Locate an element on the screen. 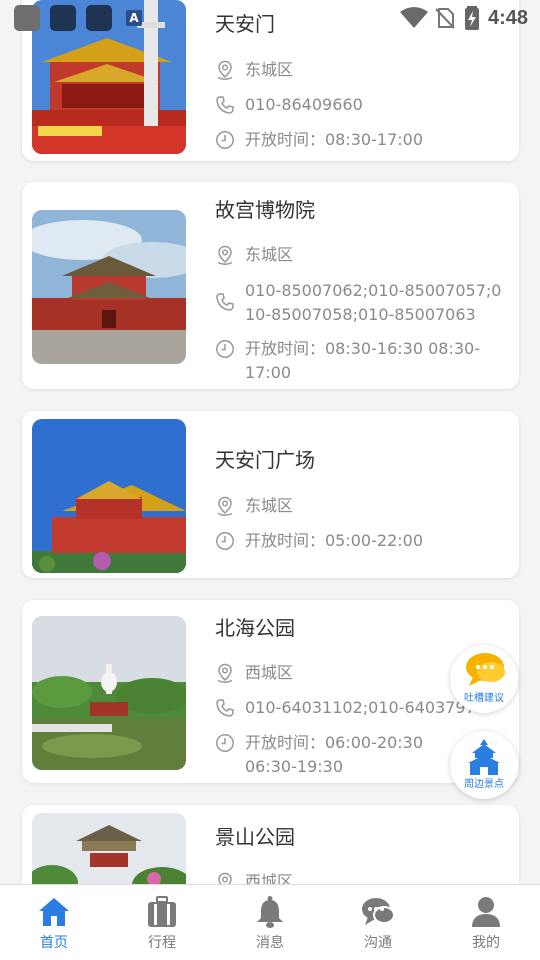 This screenshot has width=540, height=960. nearby-label: 周边景点 is located at coordinates (484, 784).